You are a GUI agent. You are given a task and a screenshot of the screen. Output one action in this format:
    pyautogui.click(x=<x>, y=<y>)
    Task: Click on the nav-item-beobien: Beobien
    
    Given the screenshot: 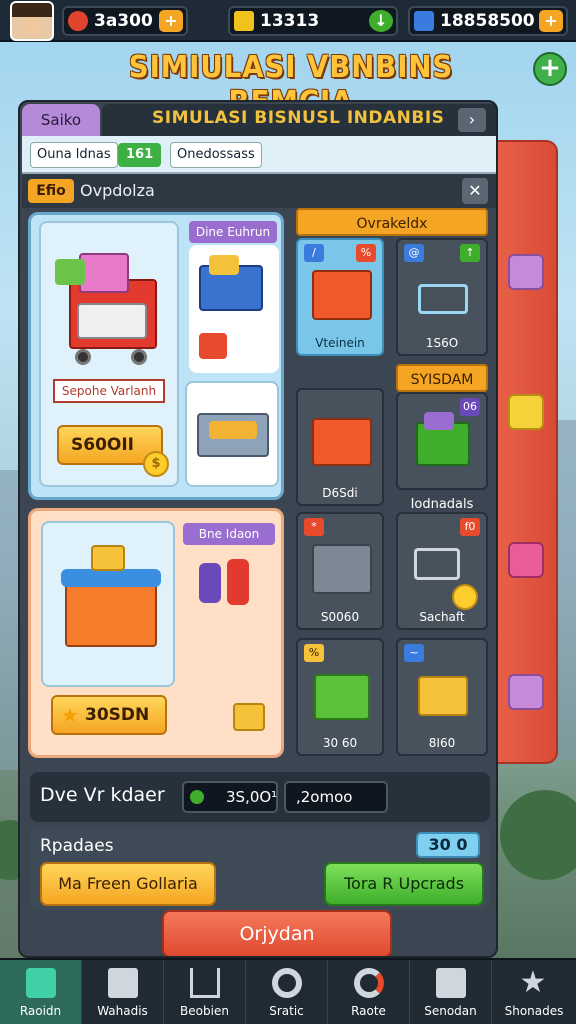 What is the action you would take?
    pyautogui.click(x=205, y=992)
    